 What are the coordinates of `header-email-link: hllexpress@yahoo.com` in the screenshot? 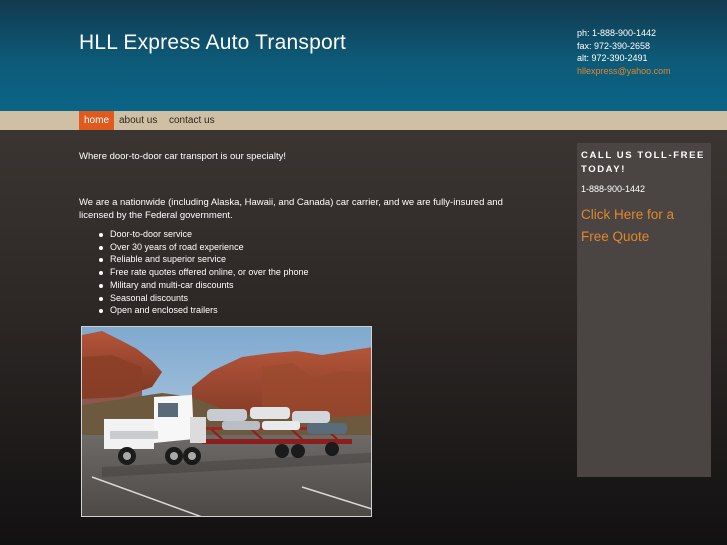 It's located at (624, 71).